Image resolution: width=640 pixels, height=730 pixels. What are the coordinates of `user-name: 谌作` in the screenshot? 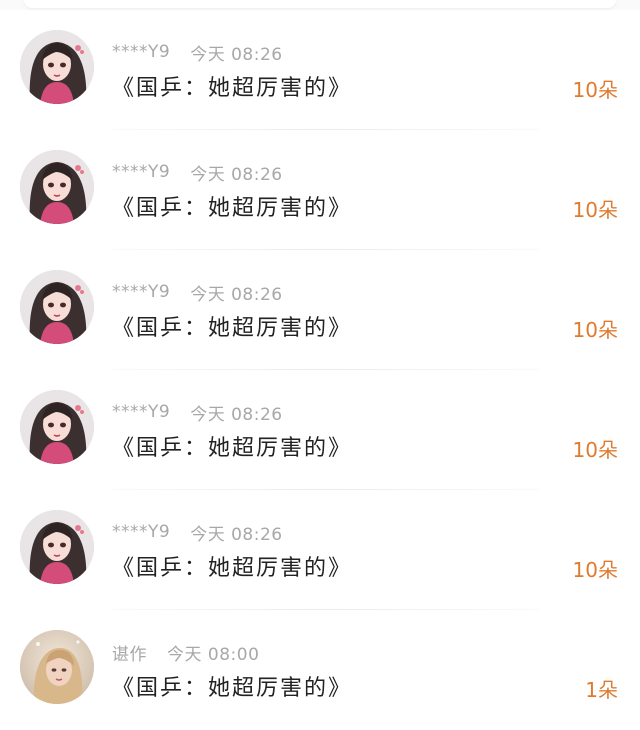 It's located at (129, 654).